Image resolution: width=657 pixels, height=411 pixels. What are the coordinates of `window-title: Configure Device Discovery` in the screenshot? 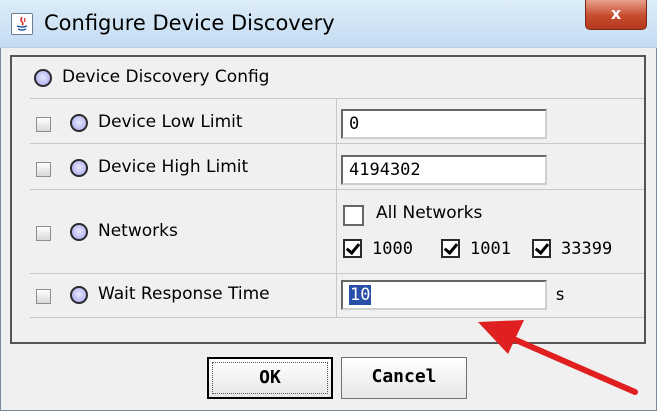 It's located at (189, 23).